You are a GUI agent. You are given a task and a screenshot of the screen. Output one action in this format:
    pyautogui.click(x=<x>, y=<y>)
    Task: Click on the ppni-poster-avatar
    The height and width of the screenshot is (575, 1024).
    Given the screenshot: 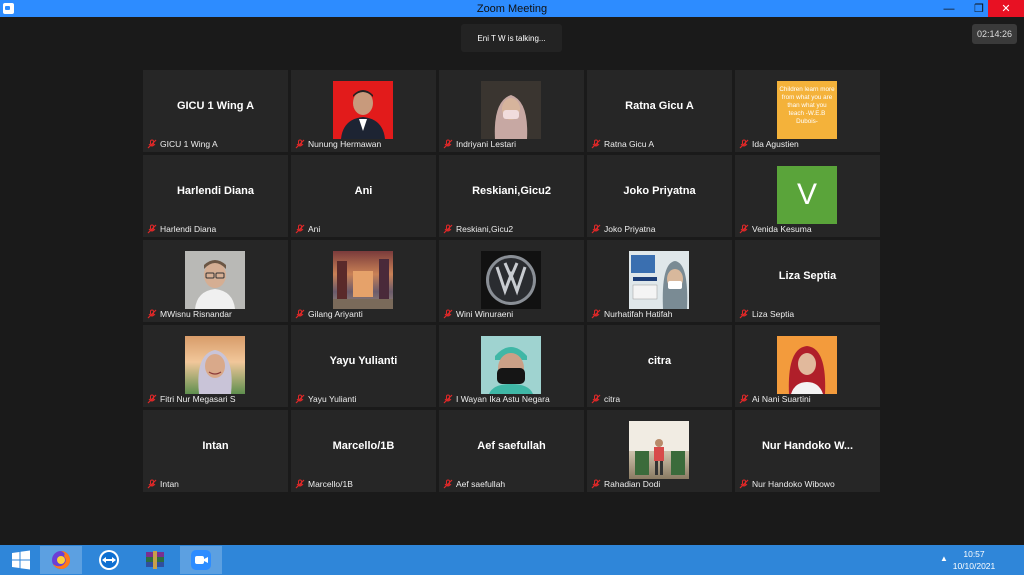 What is the action you would take?
    pyautogui.click(x=659, y=280)
    